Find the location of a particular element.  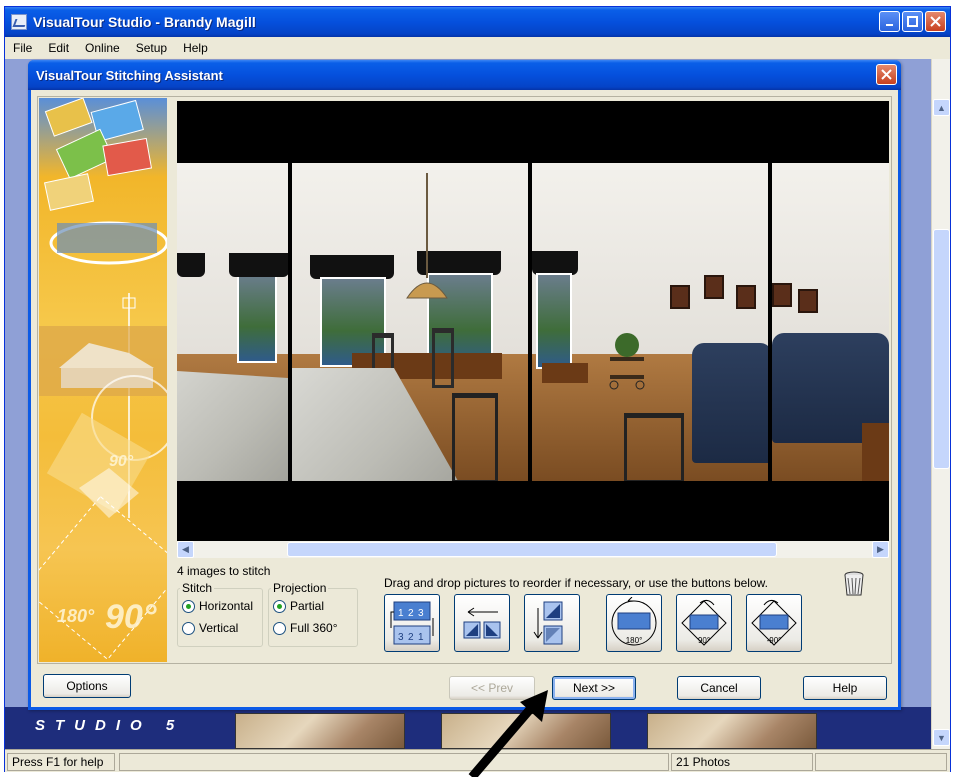

scroll-right-arrow-icon: ▶ is located at coordinates (880, 549).